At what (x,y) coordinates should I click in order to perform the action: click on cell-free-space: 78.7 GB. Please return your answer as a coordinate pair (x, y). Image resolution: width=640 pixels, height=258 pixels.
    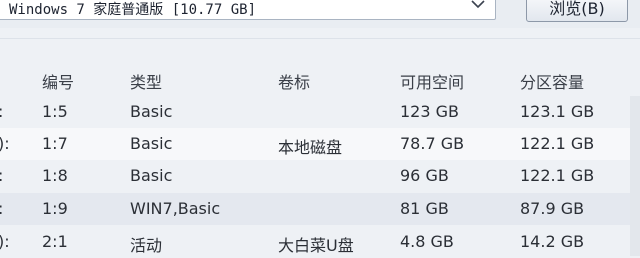
    Looking at the image, I should click on (432, 143).